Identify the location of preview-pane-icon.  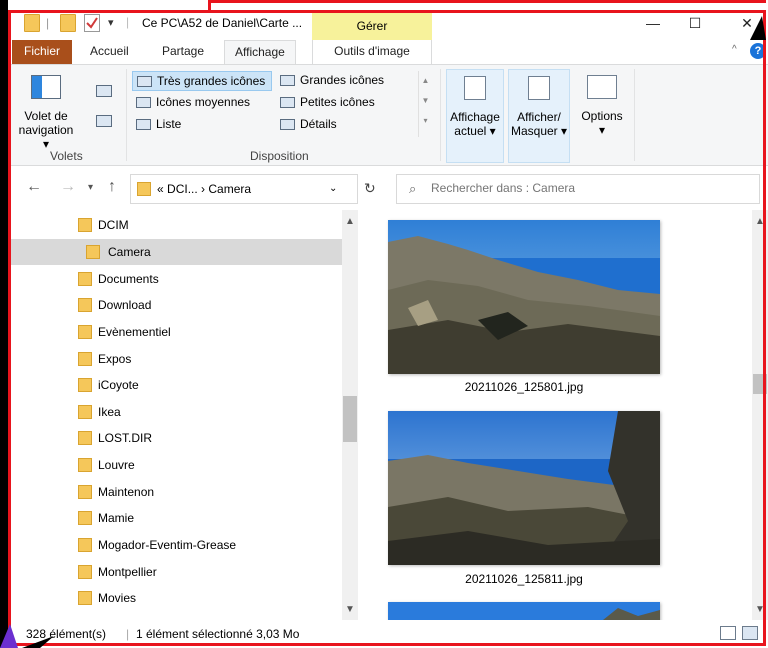
(104, 91).